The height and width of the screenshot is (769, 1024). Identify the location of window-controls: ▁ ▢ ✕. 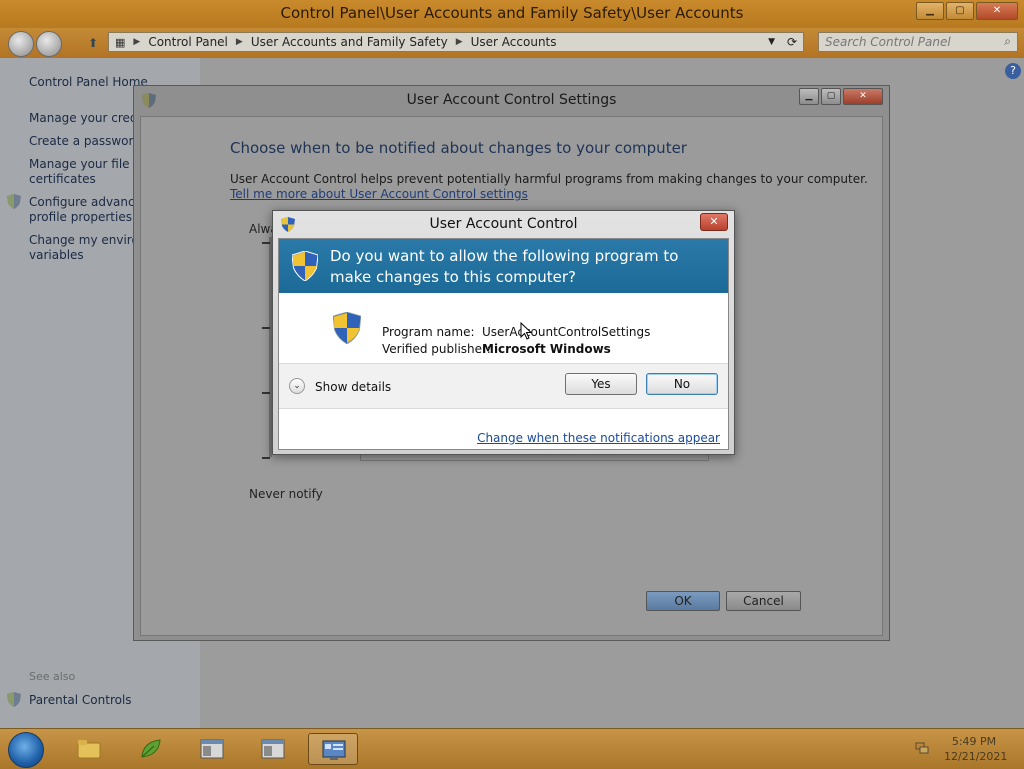
(967, 11).